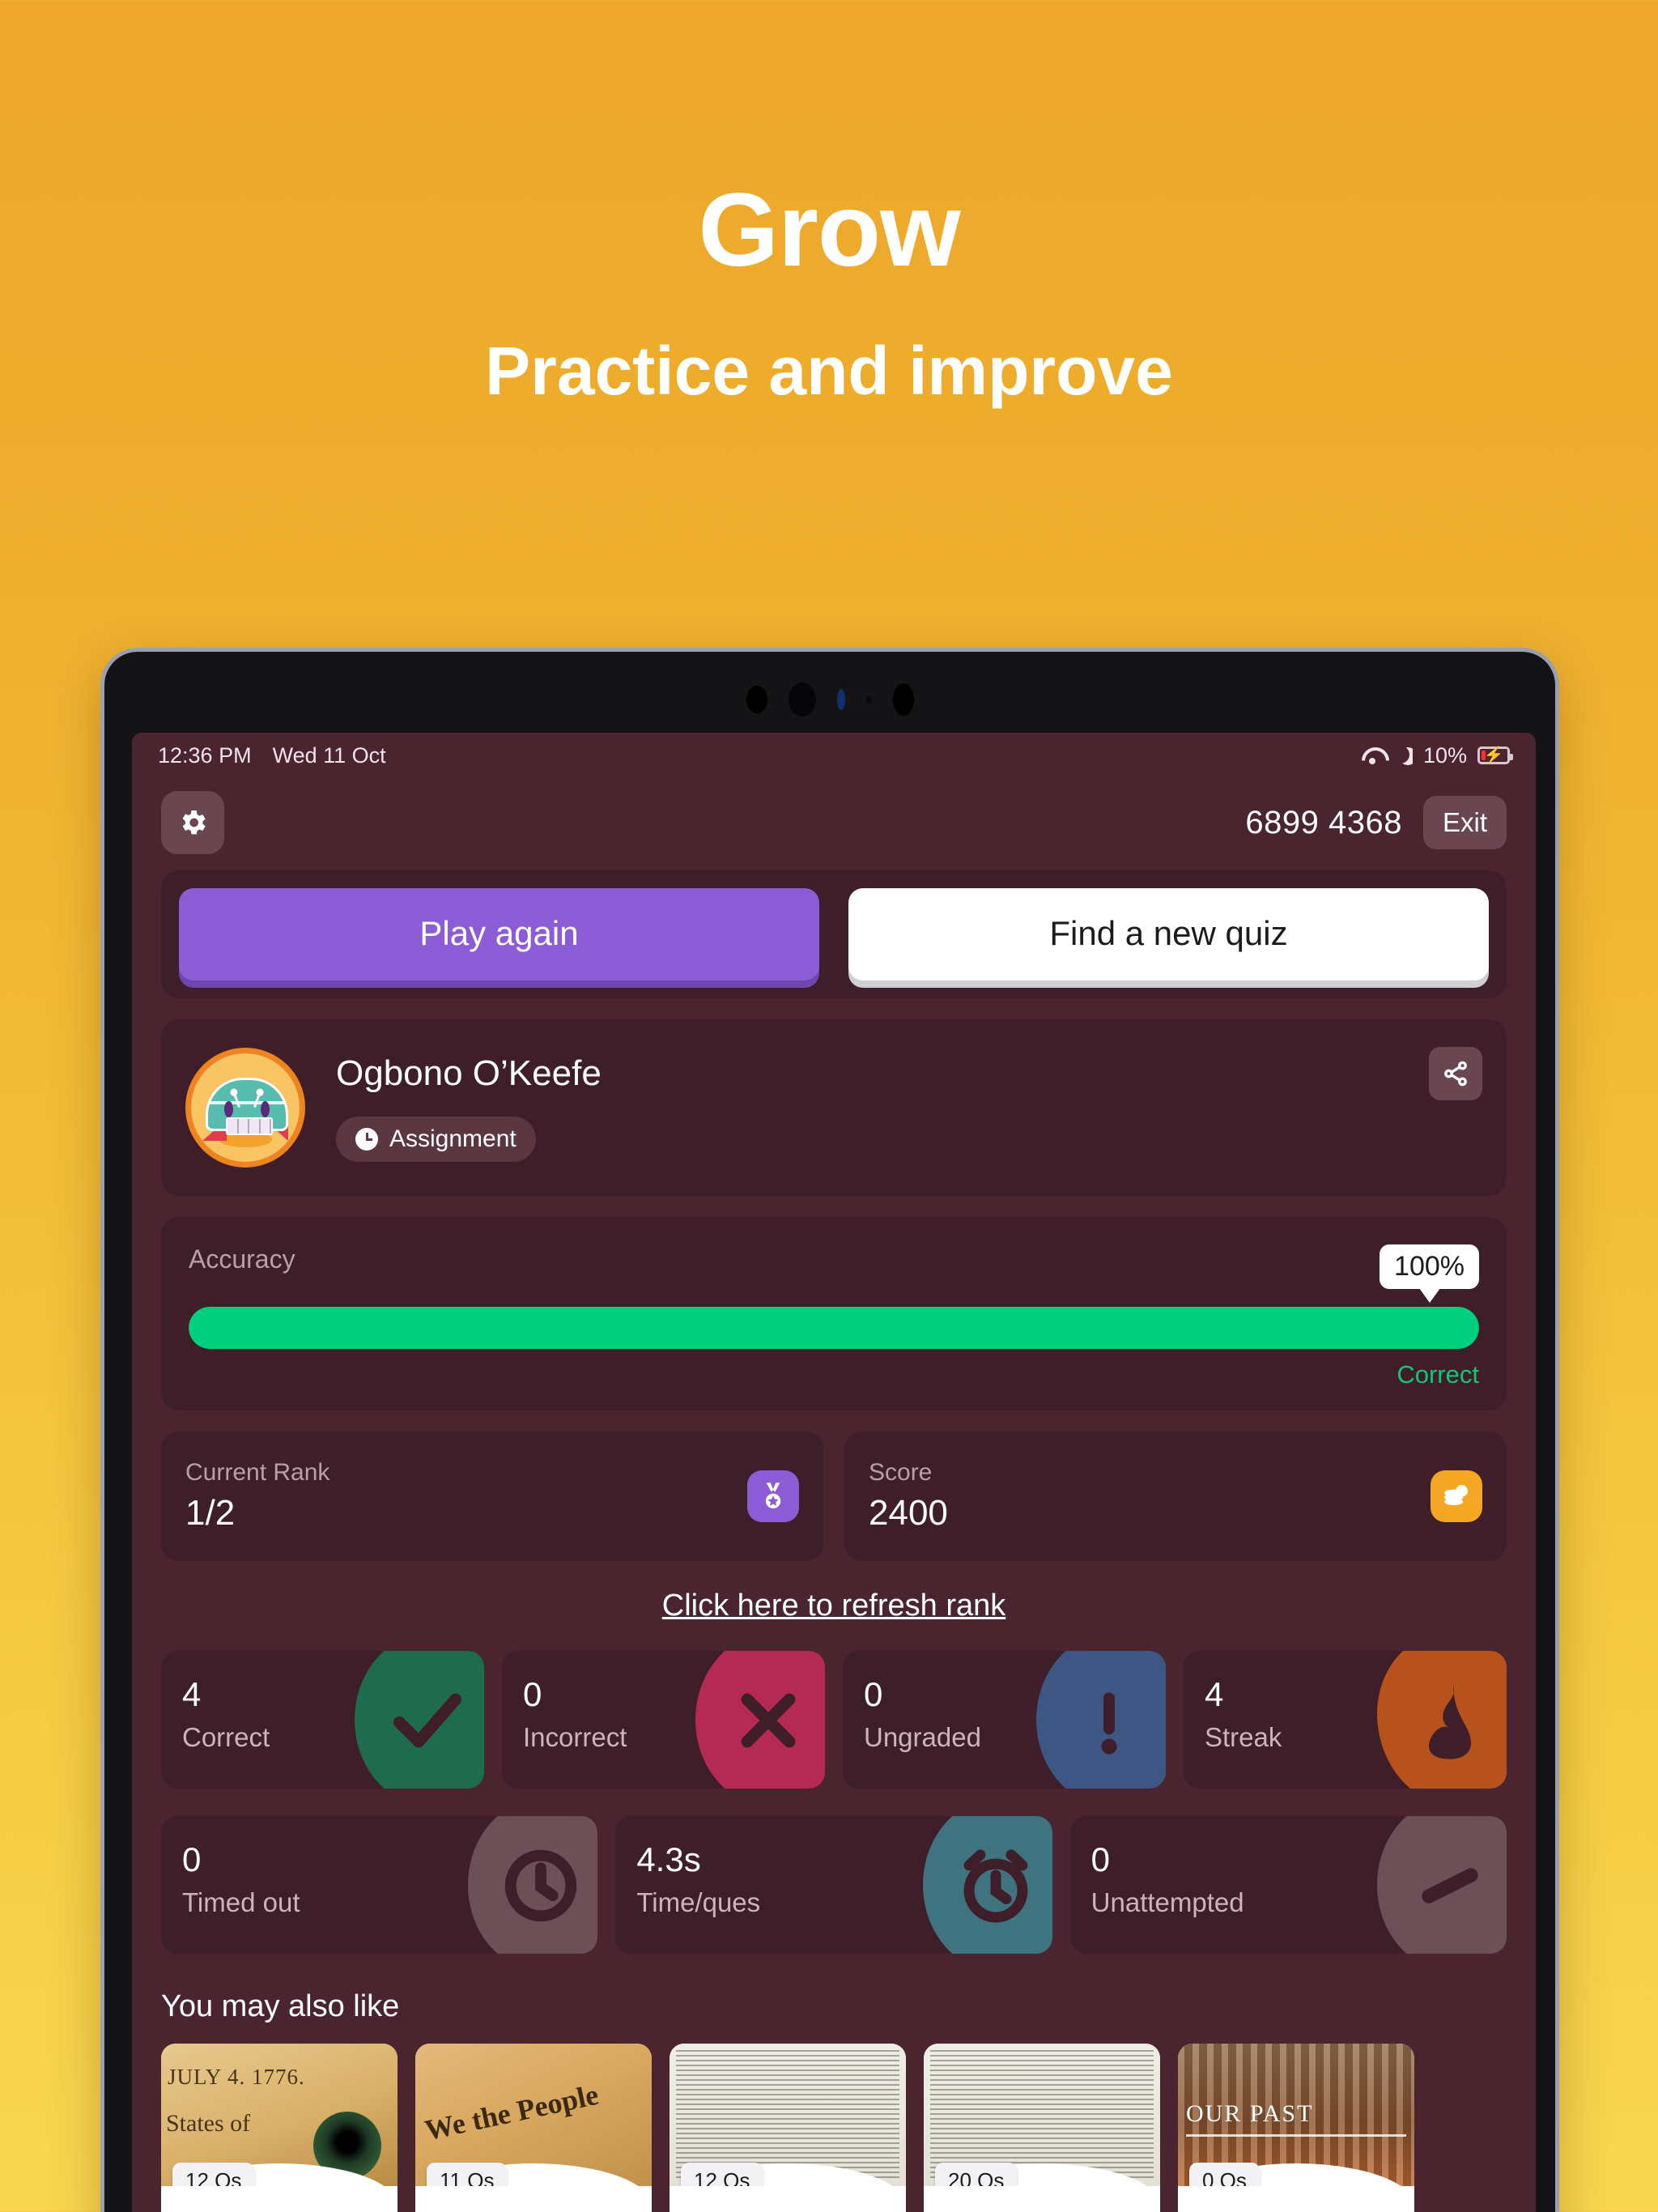  I want to click on quiz-recommendation-card: 11 QsDeclaration of, so click(533, 2128).